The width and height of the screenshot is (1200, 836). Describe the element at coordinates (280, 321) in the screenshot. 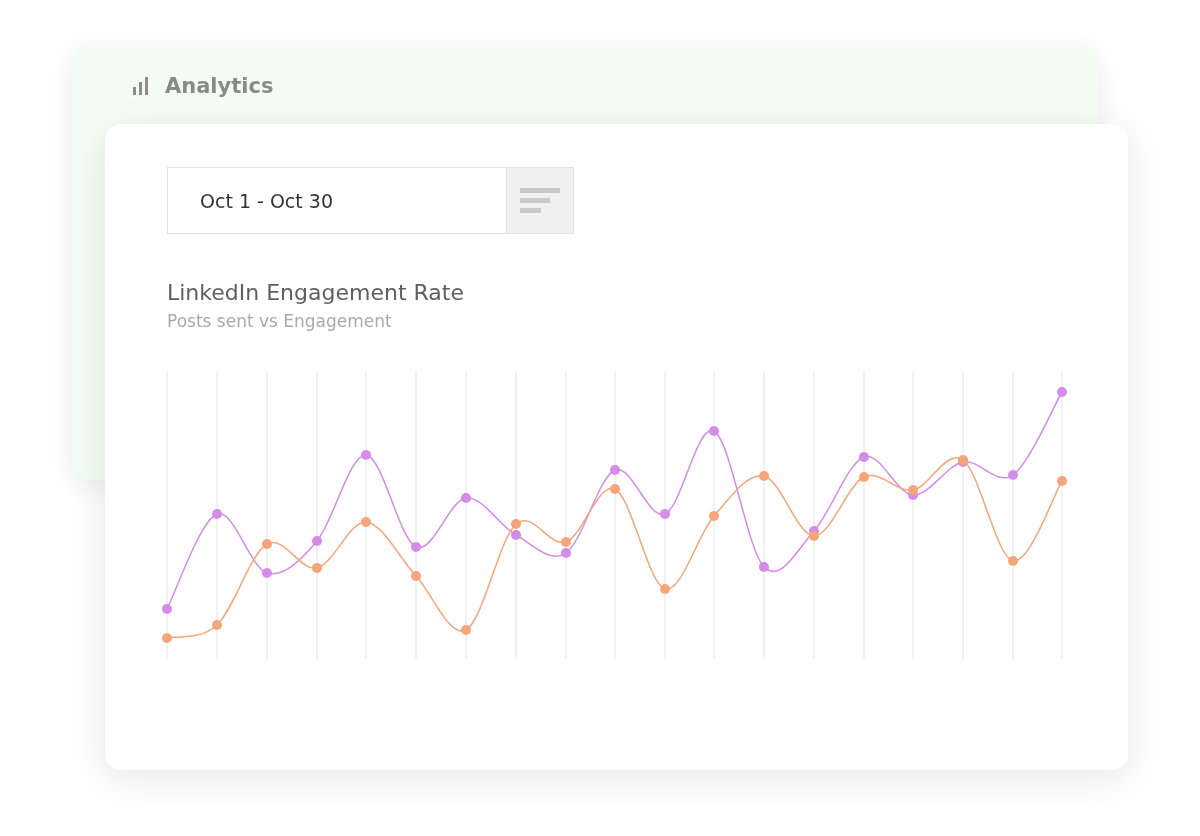

I see `chart-subtitle: Posts sent vs Engagement` at that location.